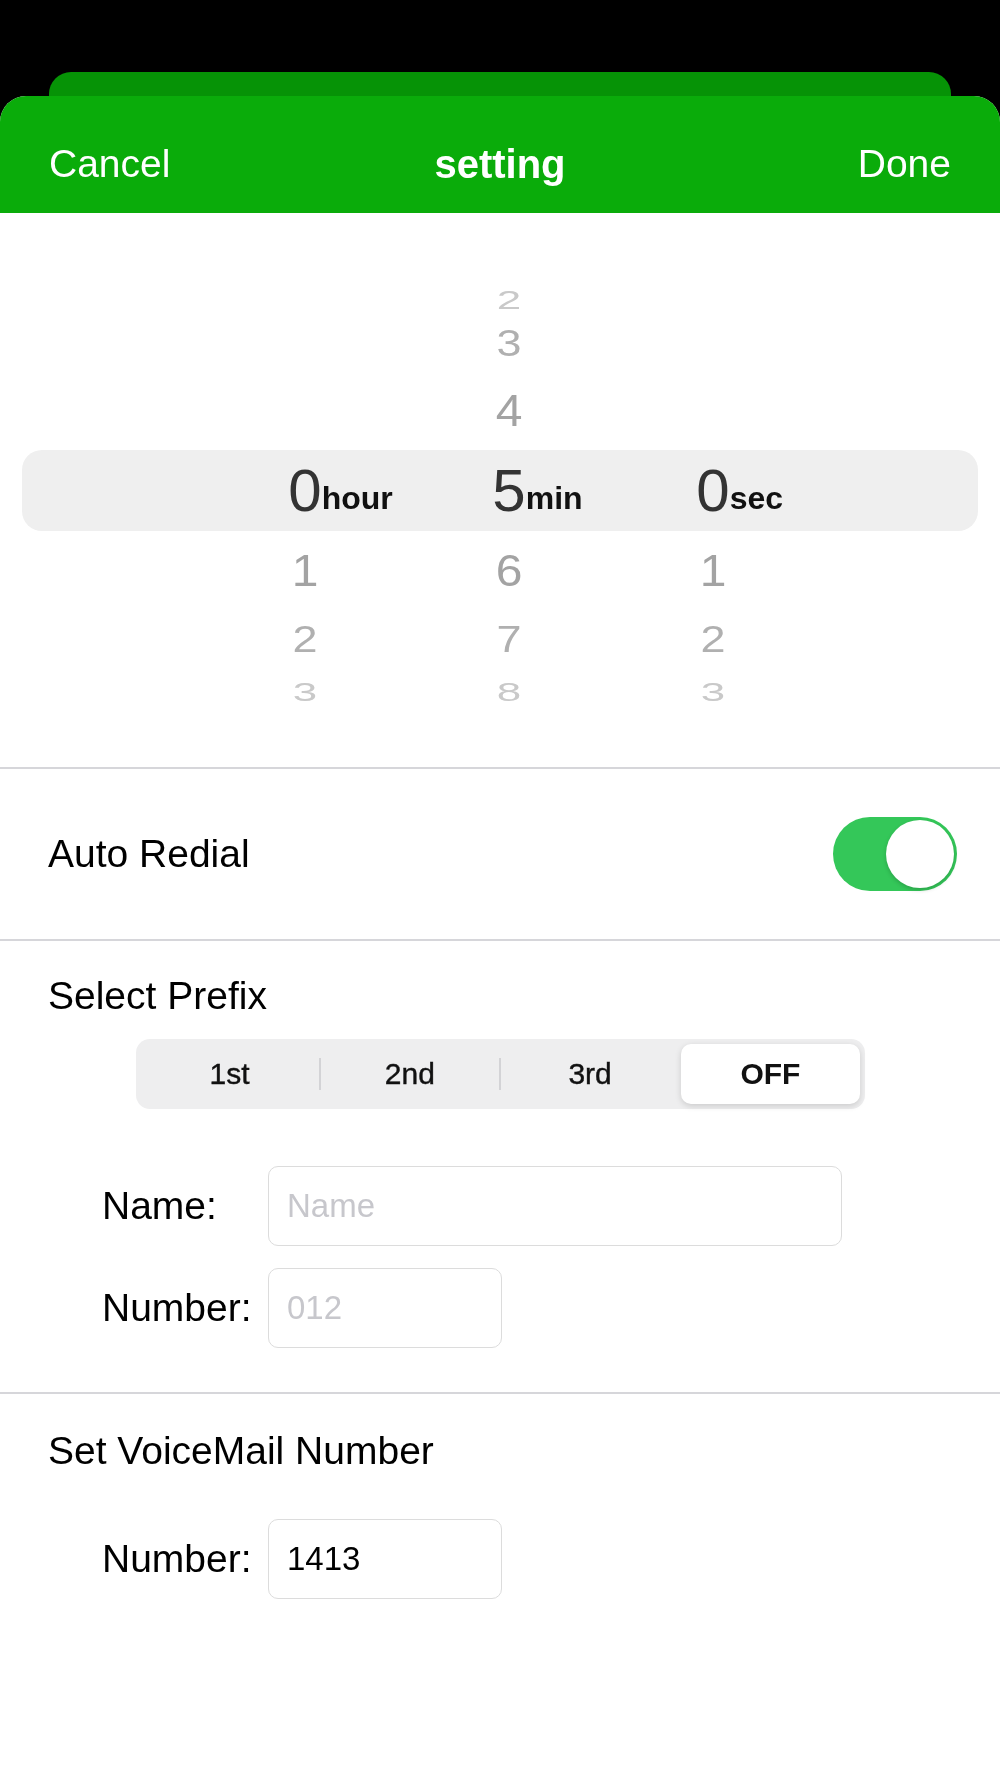 Image resolution: width=1000 pixels, height=1778 pixels. Describe the element at coordinates (590, 1074) in the screenshot. I see `prefix-segment: 3rd` at that location.